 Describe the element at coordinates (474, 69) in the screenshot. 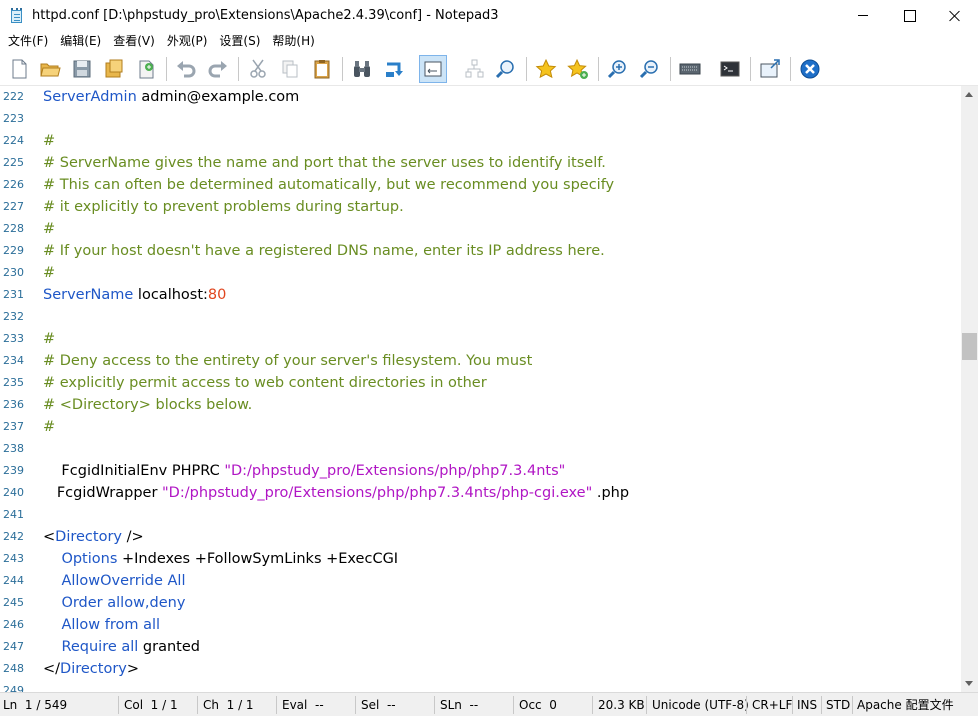

I see `tree-icon` at that location.